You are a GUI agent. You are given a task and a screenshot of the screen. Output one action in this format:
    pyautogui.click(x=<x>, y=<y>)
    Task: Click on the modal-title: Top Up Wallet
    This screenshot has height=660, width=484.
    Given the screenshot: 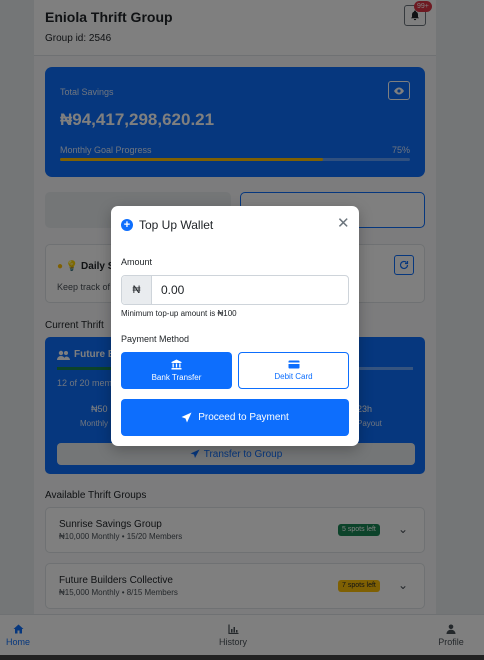 What is the action you would take?
    pyautogui.click(x=176, y=225)
    